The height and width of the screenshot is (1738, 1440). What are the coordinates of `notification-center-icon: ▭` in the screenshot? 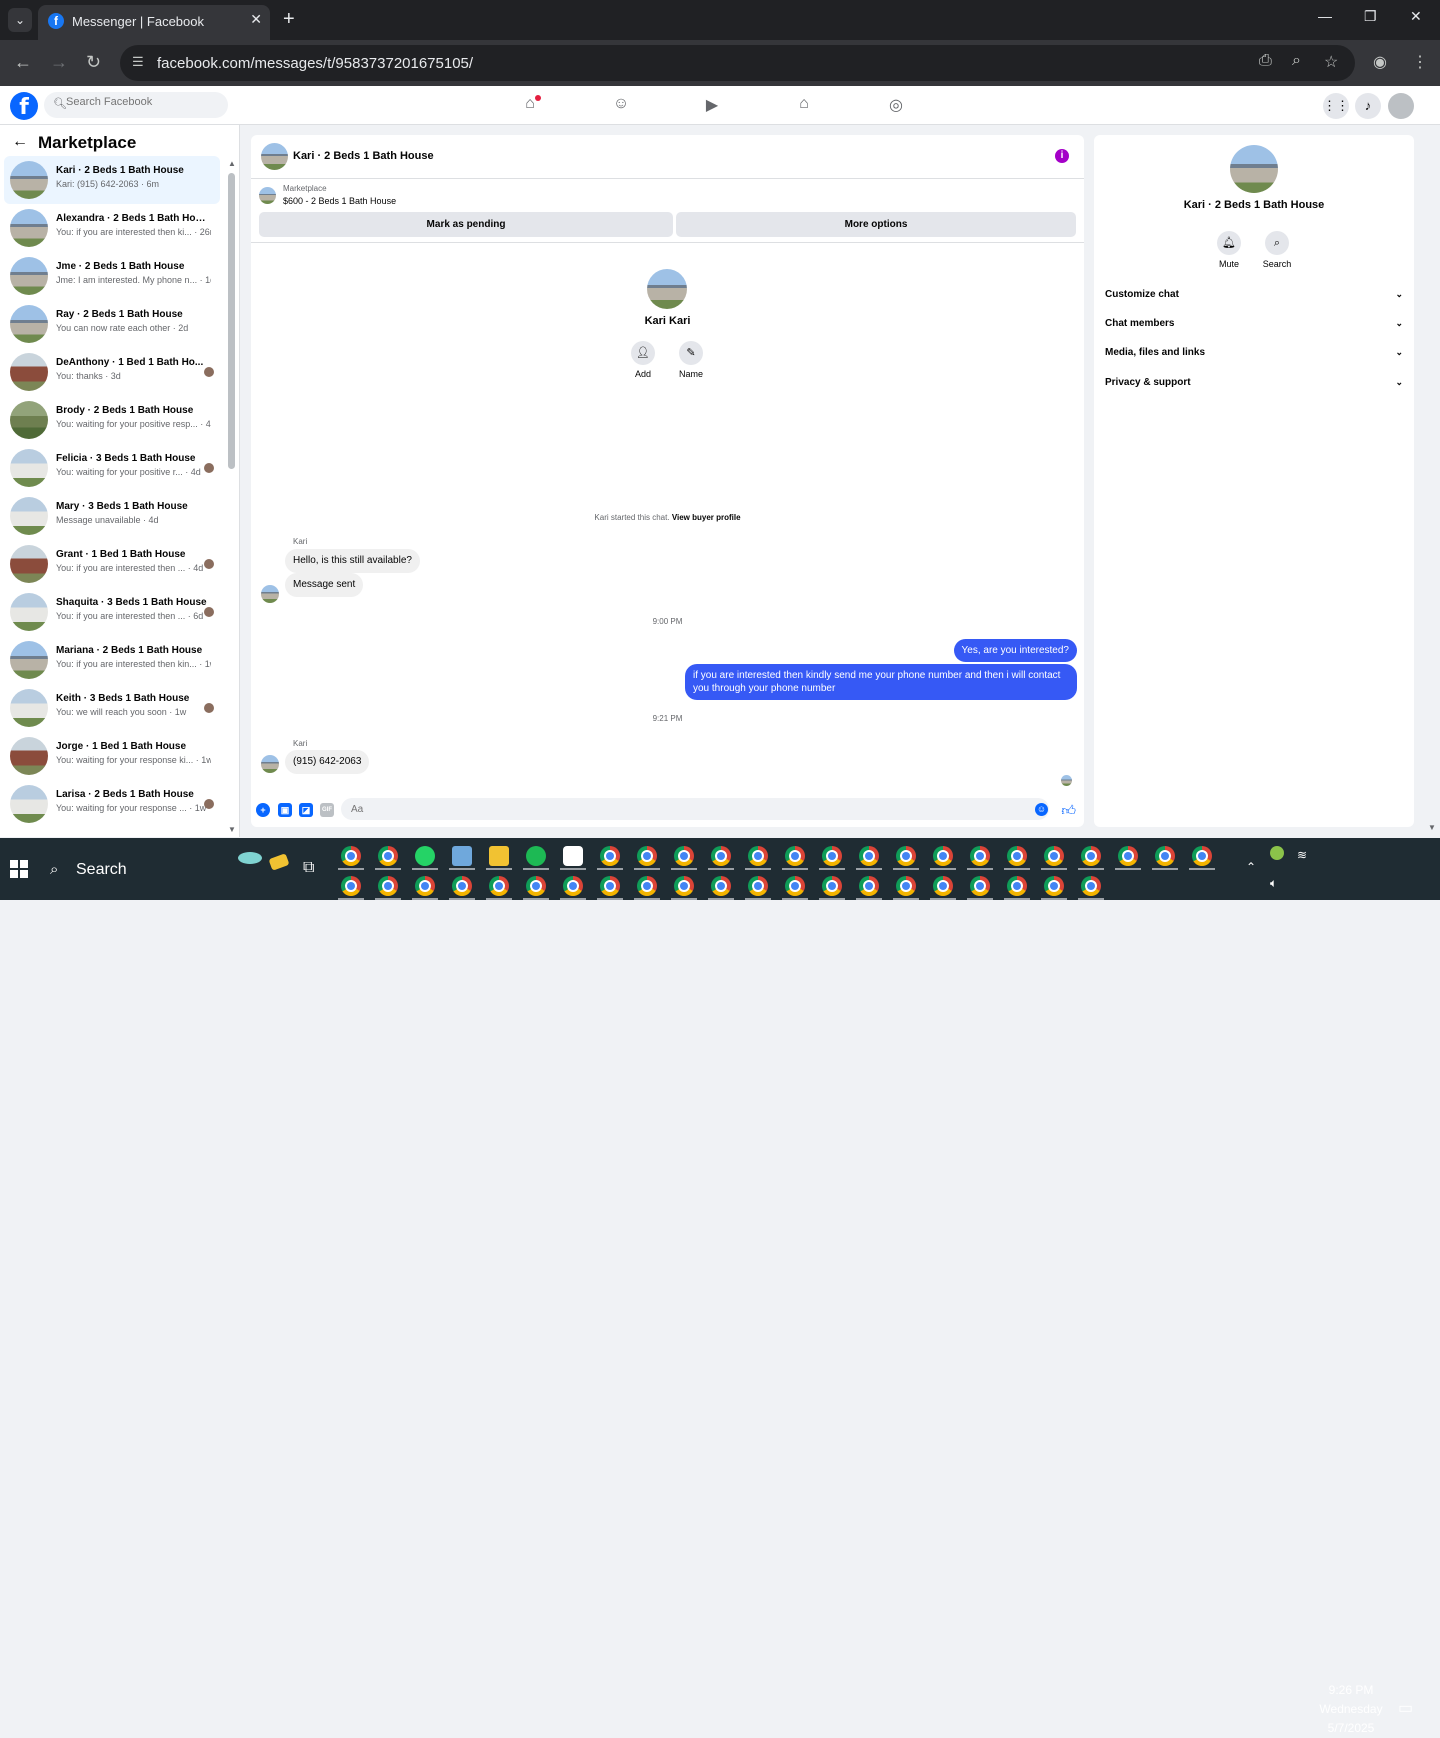 It's located at (1405, 1708).